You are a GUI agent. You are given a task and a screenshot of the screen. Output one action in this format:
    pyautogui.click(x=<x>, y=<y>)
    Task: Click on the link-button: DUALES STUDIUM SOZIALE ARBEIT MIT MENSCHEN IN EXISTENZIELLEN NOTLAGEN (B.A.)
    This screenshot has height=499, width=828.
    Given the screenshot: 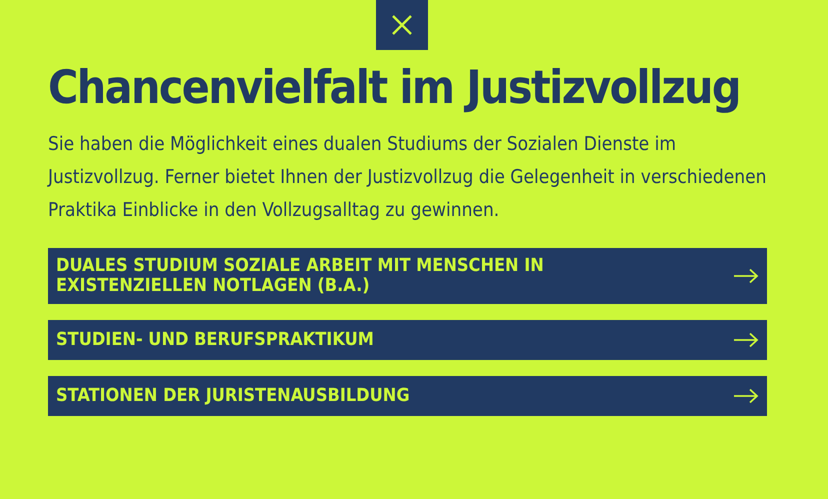 What is the action you would take?
    pyautogui.click(x=407, y=276)
    